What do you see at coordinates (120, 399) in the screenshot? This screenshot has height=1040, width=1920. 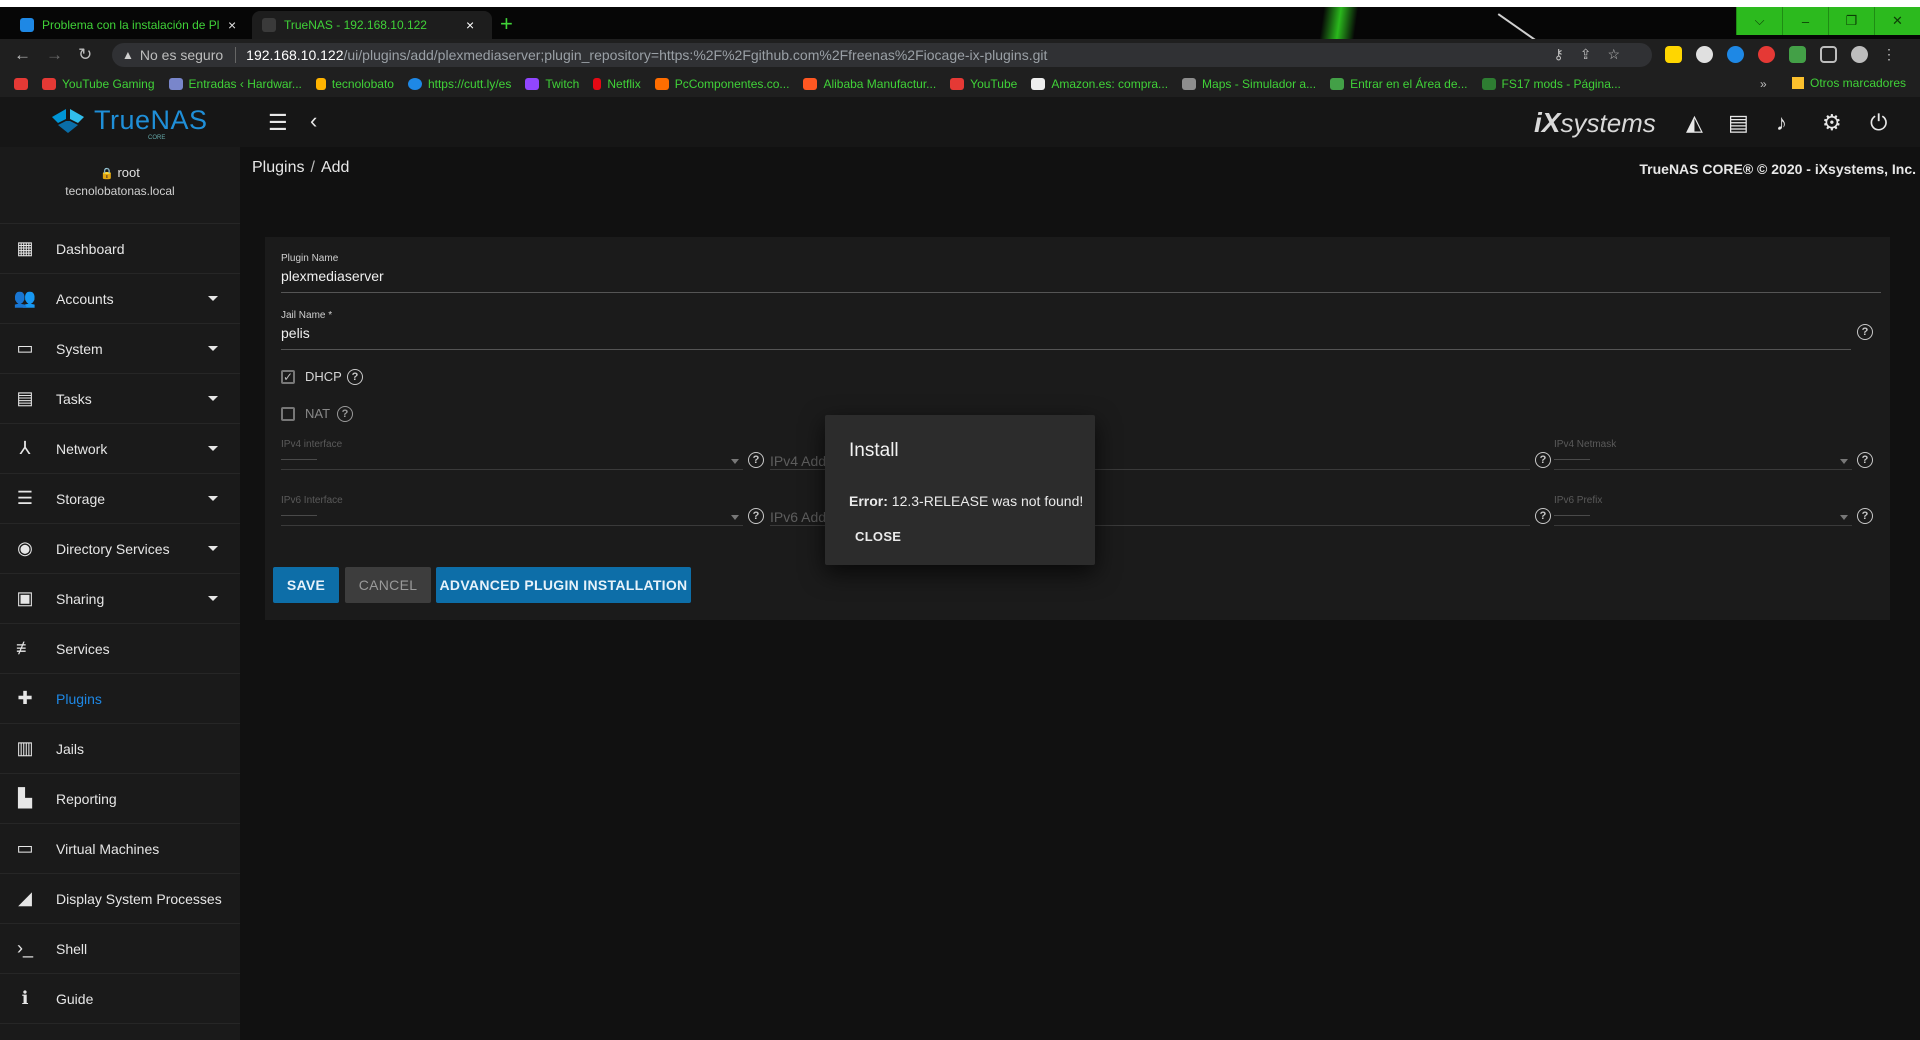 I see `sidebar-item-tasks: ▤ Tasks` at bounding box center [120, 399].